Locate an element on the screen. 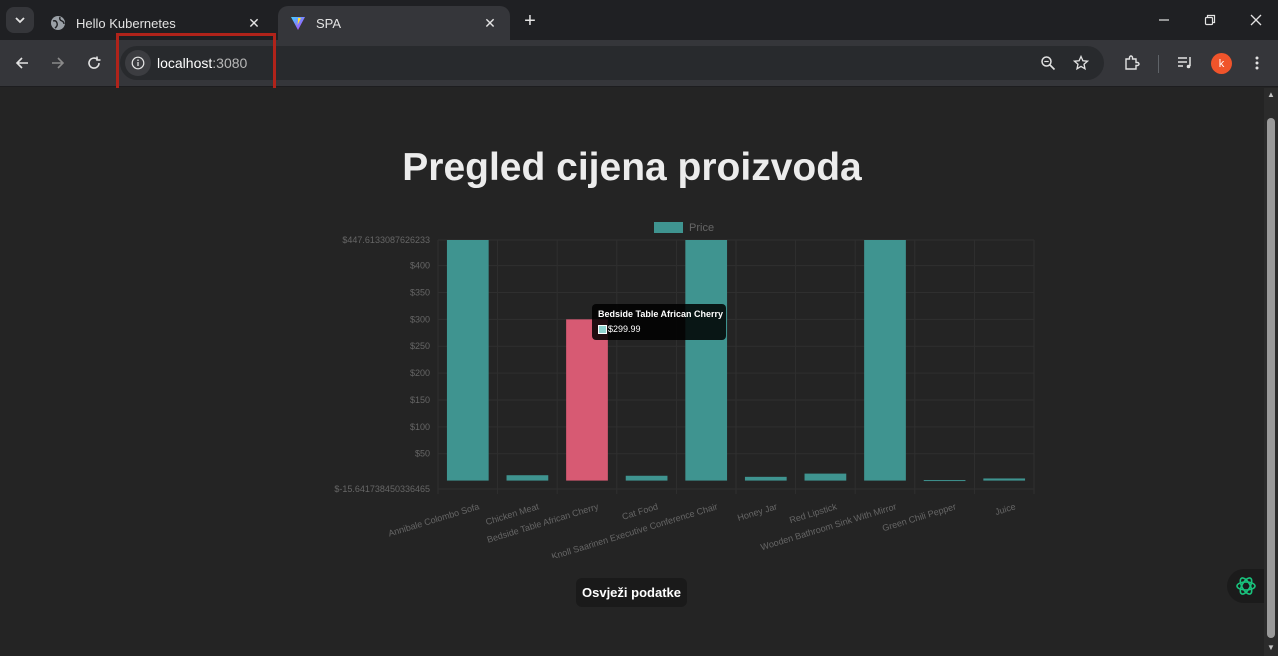 This screenshot has height=656, width=1278. y-tick-label: $350 is located at coordinates (420, 292).